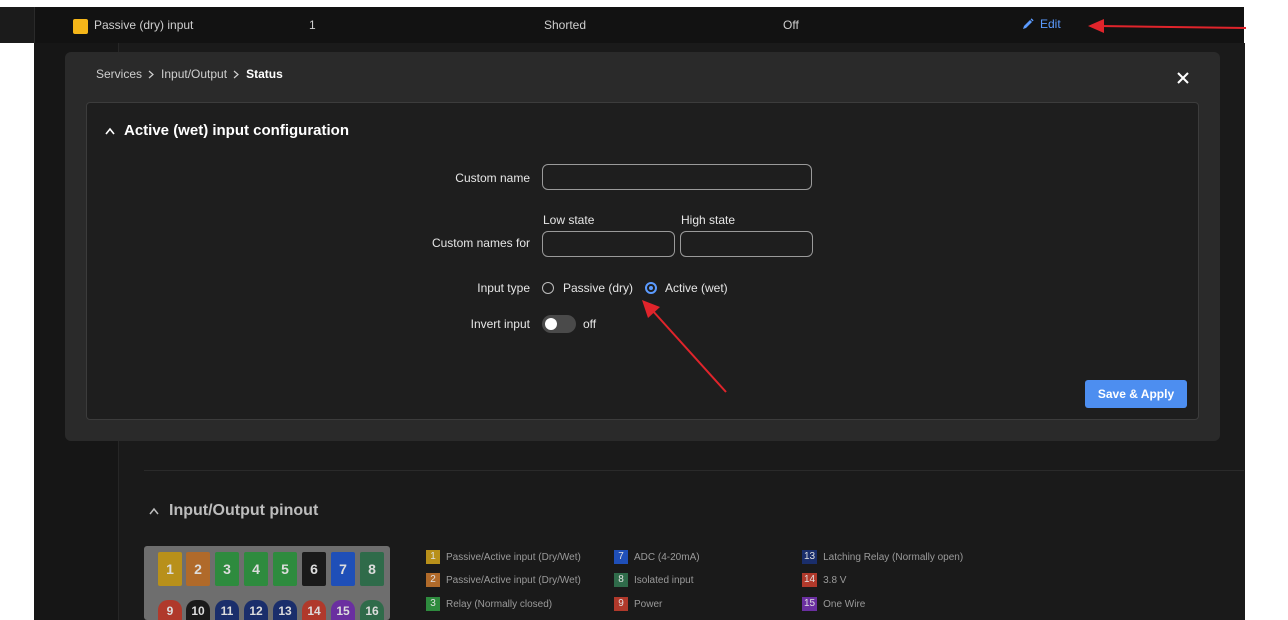 The image size is (1288, 620). Describe the element at coordinates (372, 610) in the screenshot. I see `pin-16: 16` at that location.